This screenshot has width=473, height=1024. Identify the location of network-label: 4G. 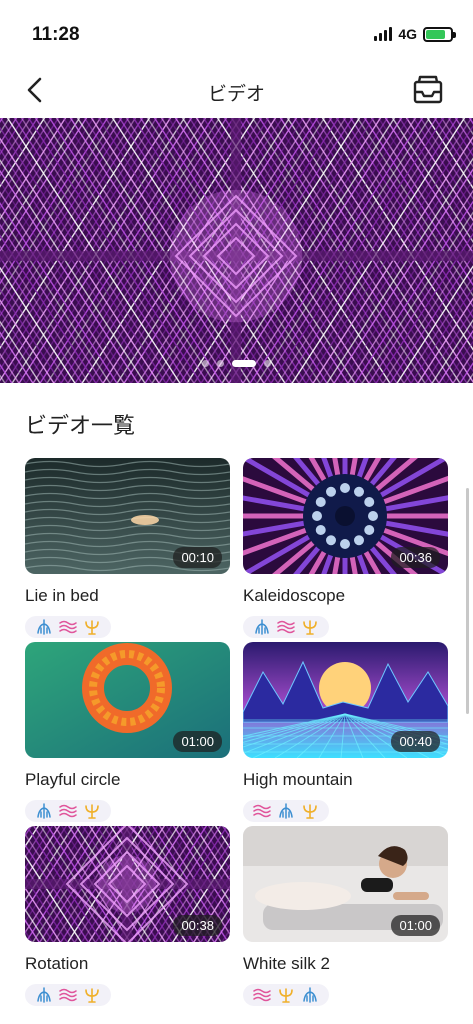
(407, 34).